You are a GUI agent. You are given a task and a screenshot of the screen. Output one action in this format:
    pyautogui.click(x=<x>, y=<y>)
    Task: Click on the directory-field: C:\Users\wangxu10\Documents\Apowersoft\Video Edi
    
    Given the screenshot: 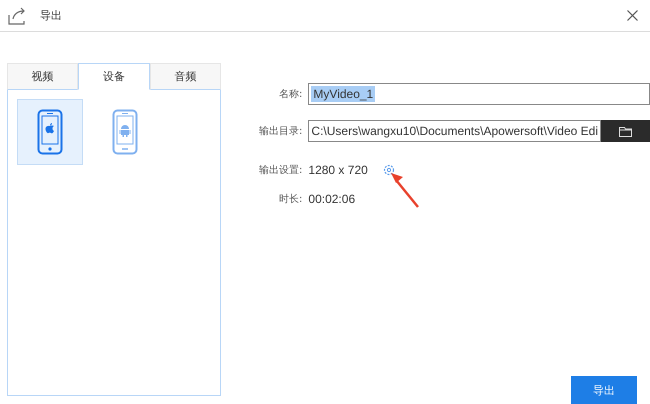 What is the action you would take?
    pyautogui.click(x=454, y=131)
    